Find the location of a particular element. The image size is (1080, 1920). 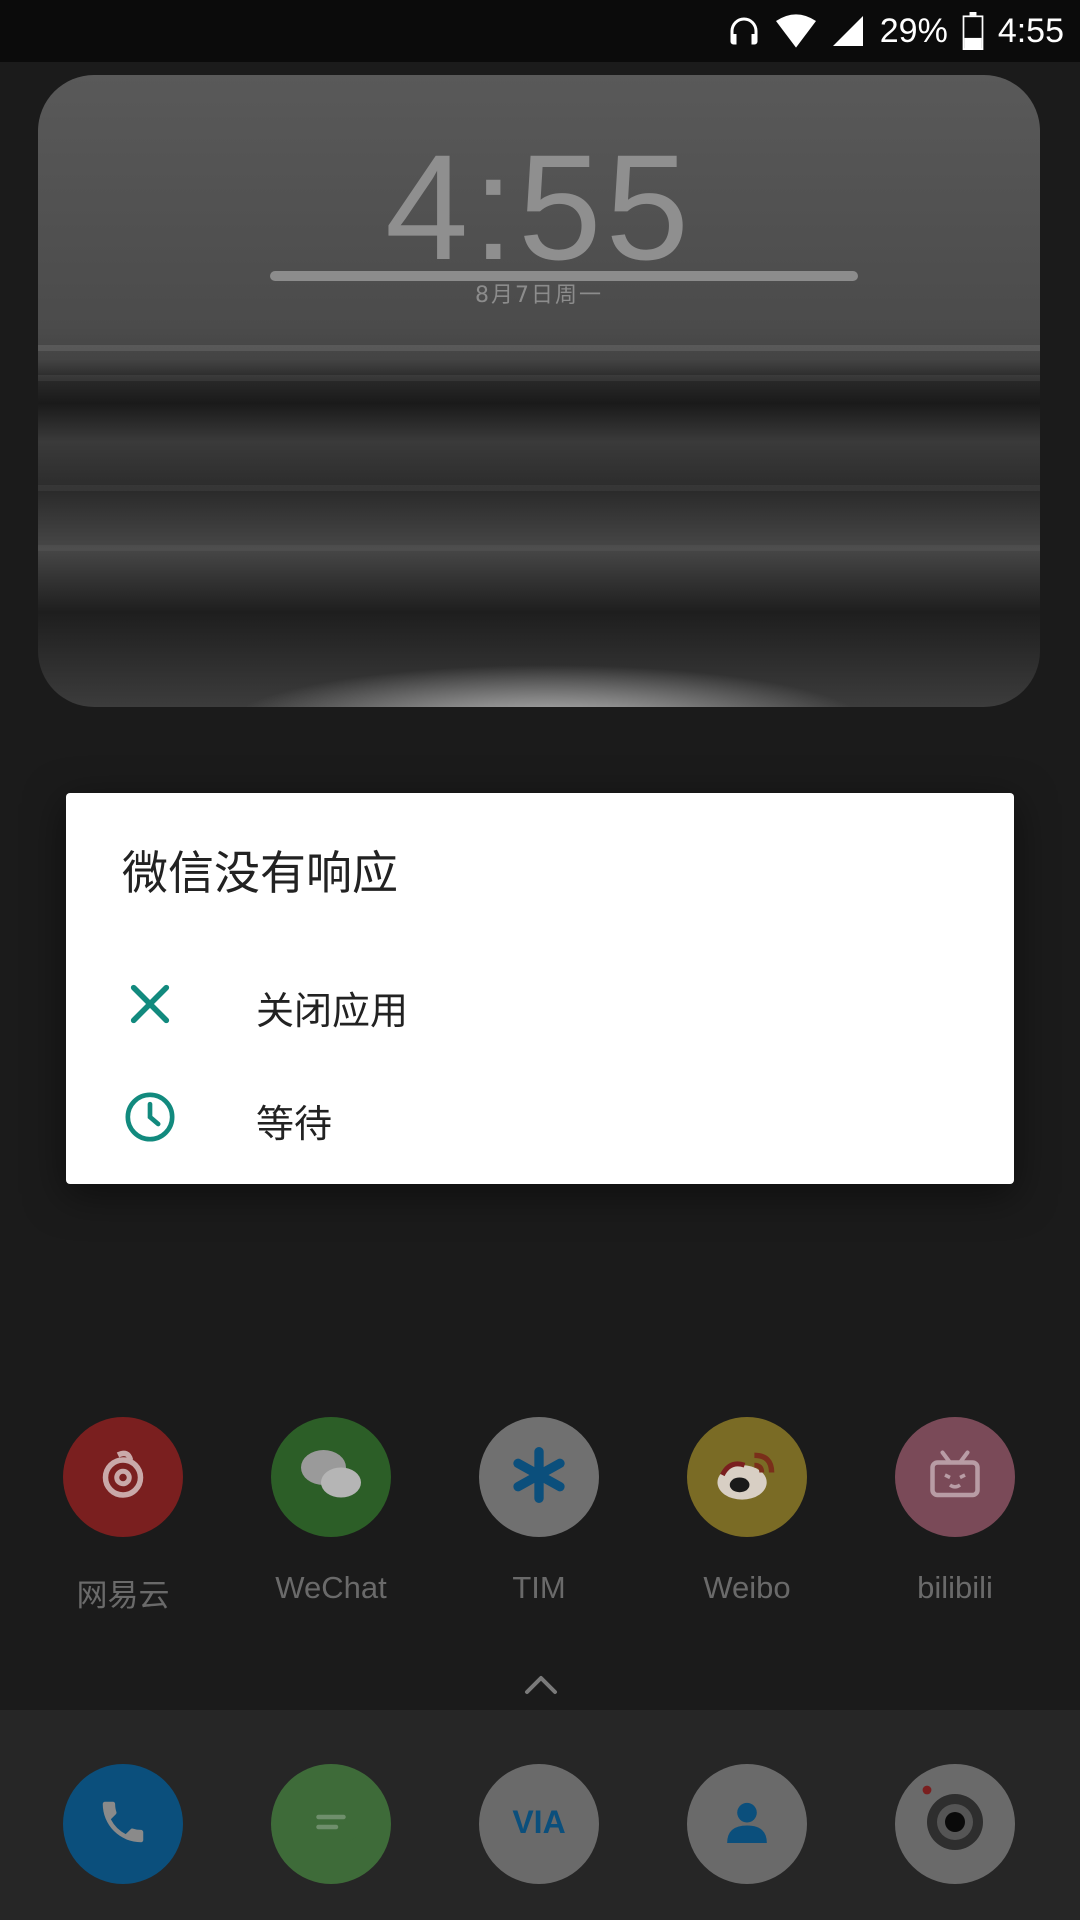

close-app-label: 关闭应用 is located at coordinates (332, 1011).